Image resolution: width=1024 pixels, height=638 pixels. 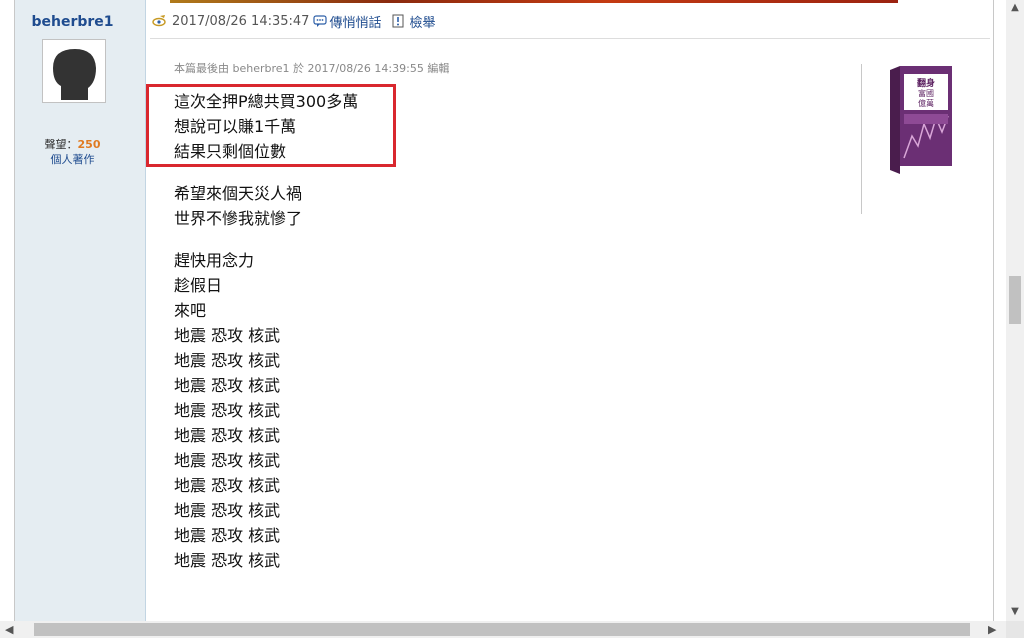 What do you see at coordinates (190, 310) in the screenshot?
I see `post-line: 來吧` at bounding box center [190, 310].